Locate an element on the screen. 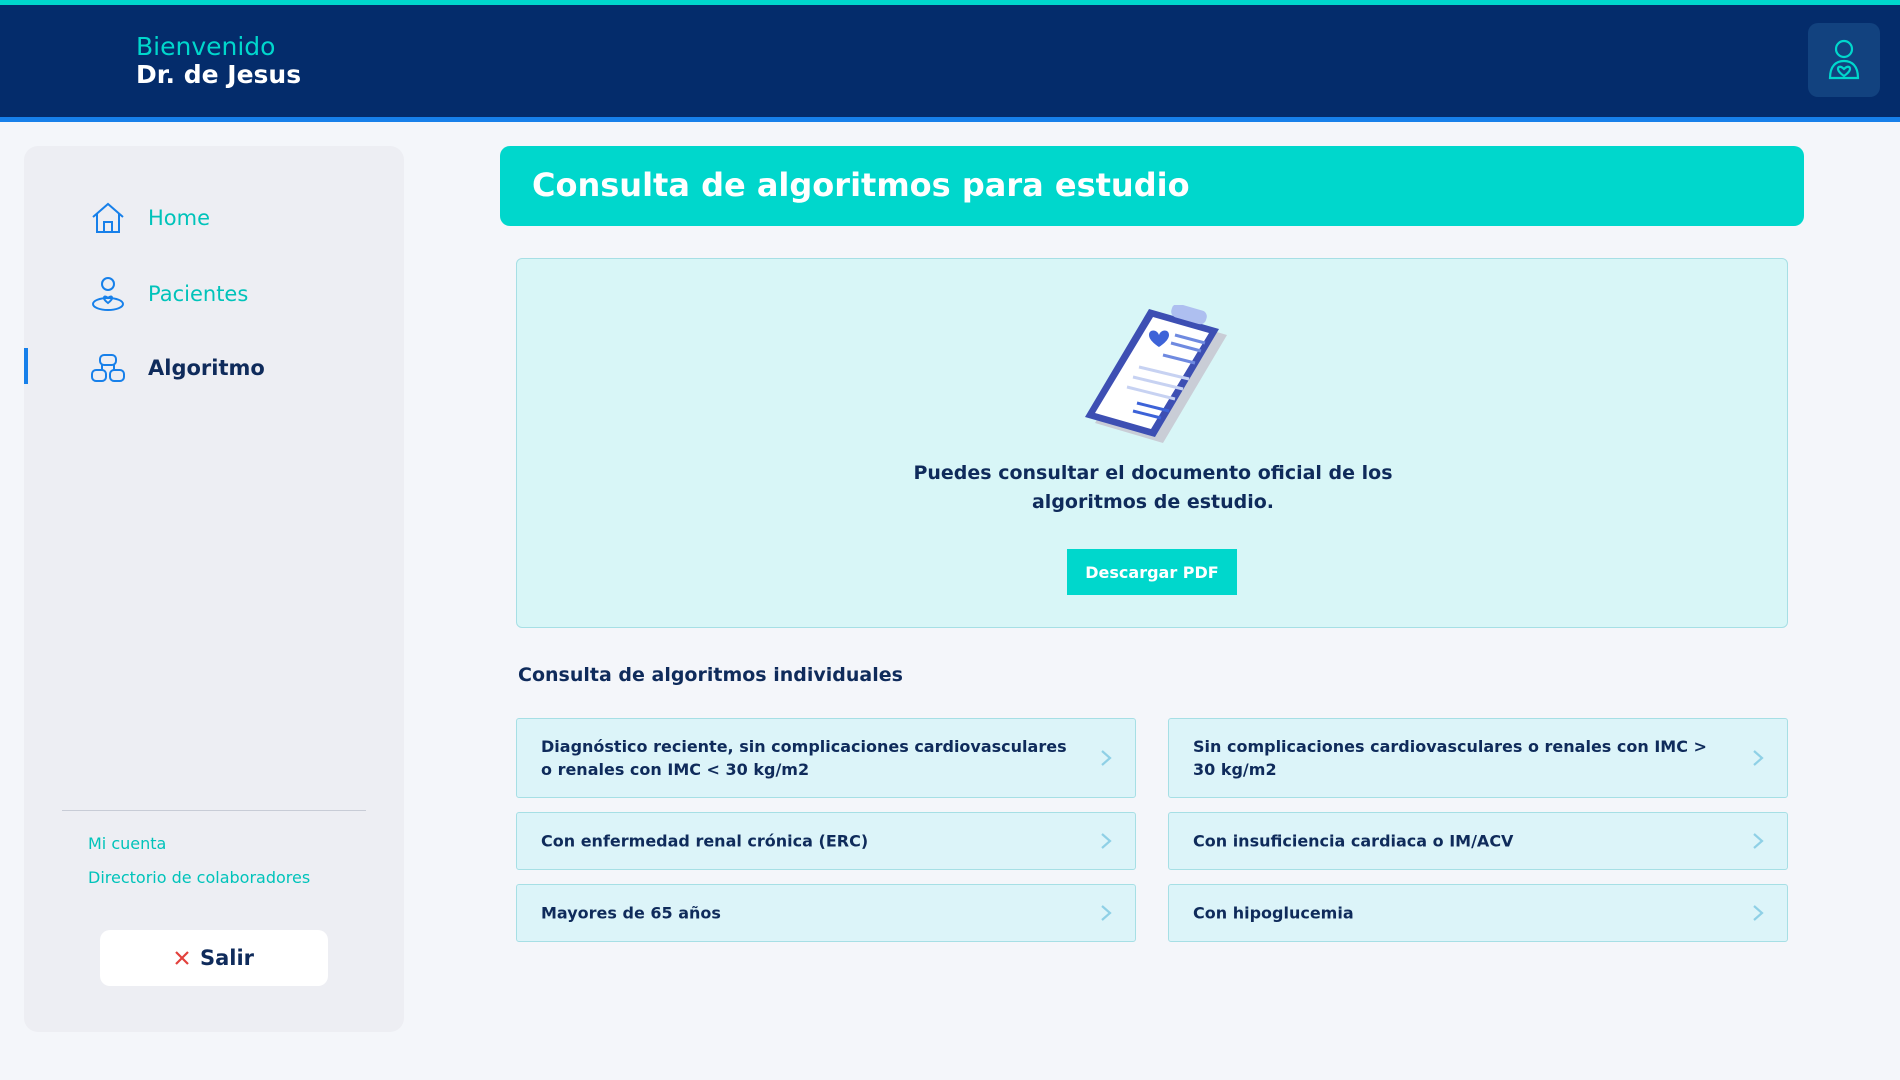  sidebar-item-label: Home is located at coordinates (179, 218).